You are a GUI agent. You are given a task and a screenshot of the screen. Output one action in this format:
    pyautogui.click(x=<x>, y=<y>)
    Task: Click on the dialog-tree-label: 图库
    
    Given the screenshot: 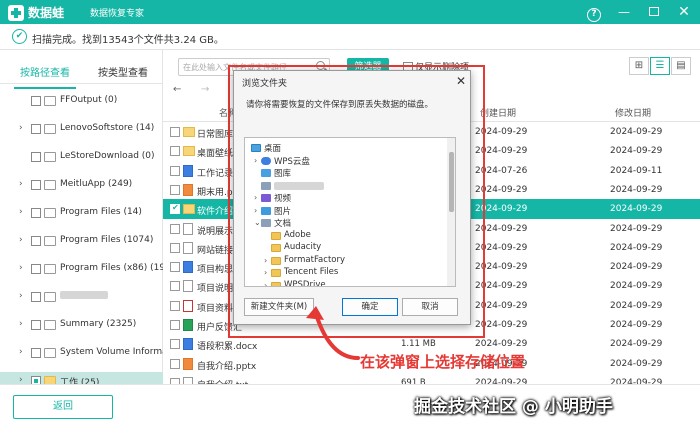 What is the action you would take?
    pyautogui.click(x=283, y=174)
    